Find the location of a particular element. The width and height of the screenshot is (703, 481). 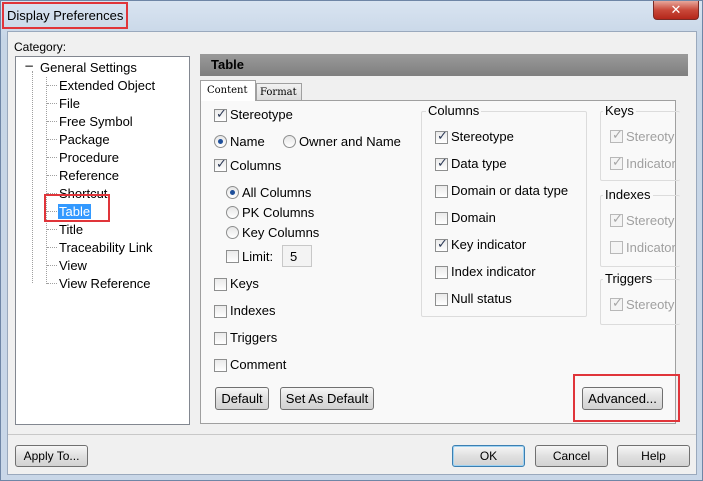

keys-group: Keys Stereoty Indicator is located at coordinates (640, 142).